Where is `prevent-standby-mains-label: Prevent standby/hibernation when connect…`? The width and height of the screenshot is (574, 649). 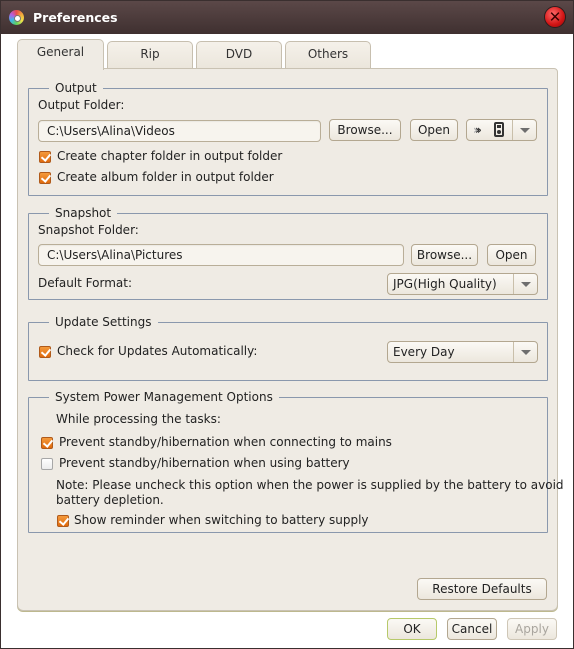
prevent-standby-mains-label: Prevent standby/hibernation when connect… is located at coordinates (225, 442).